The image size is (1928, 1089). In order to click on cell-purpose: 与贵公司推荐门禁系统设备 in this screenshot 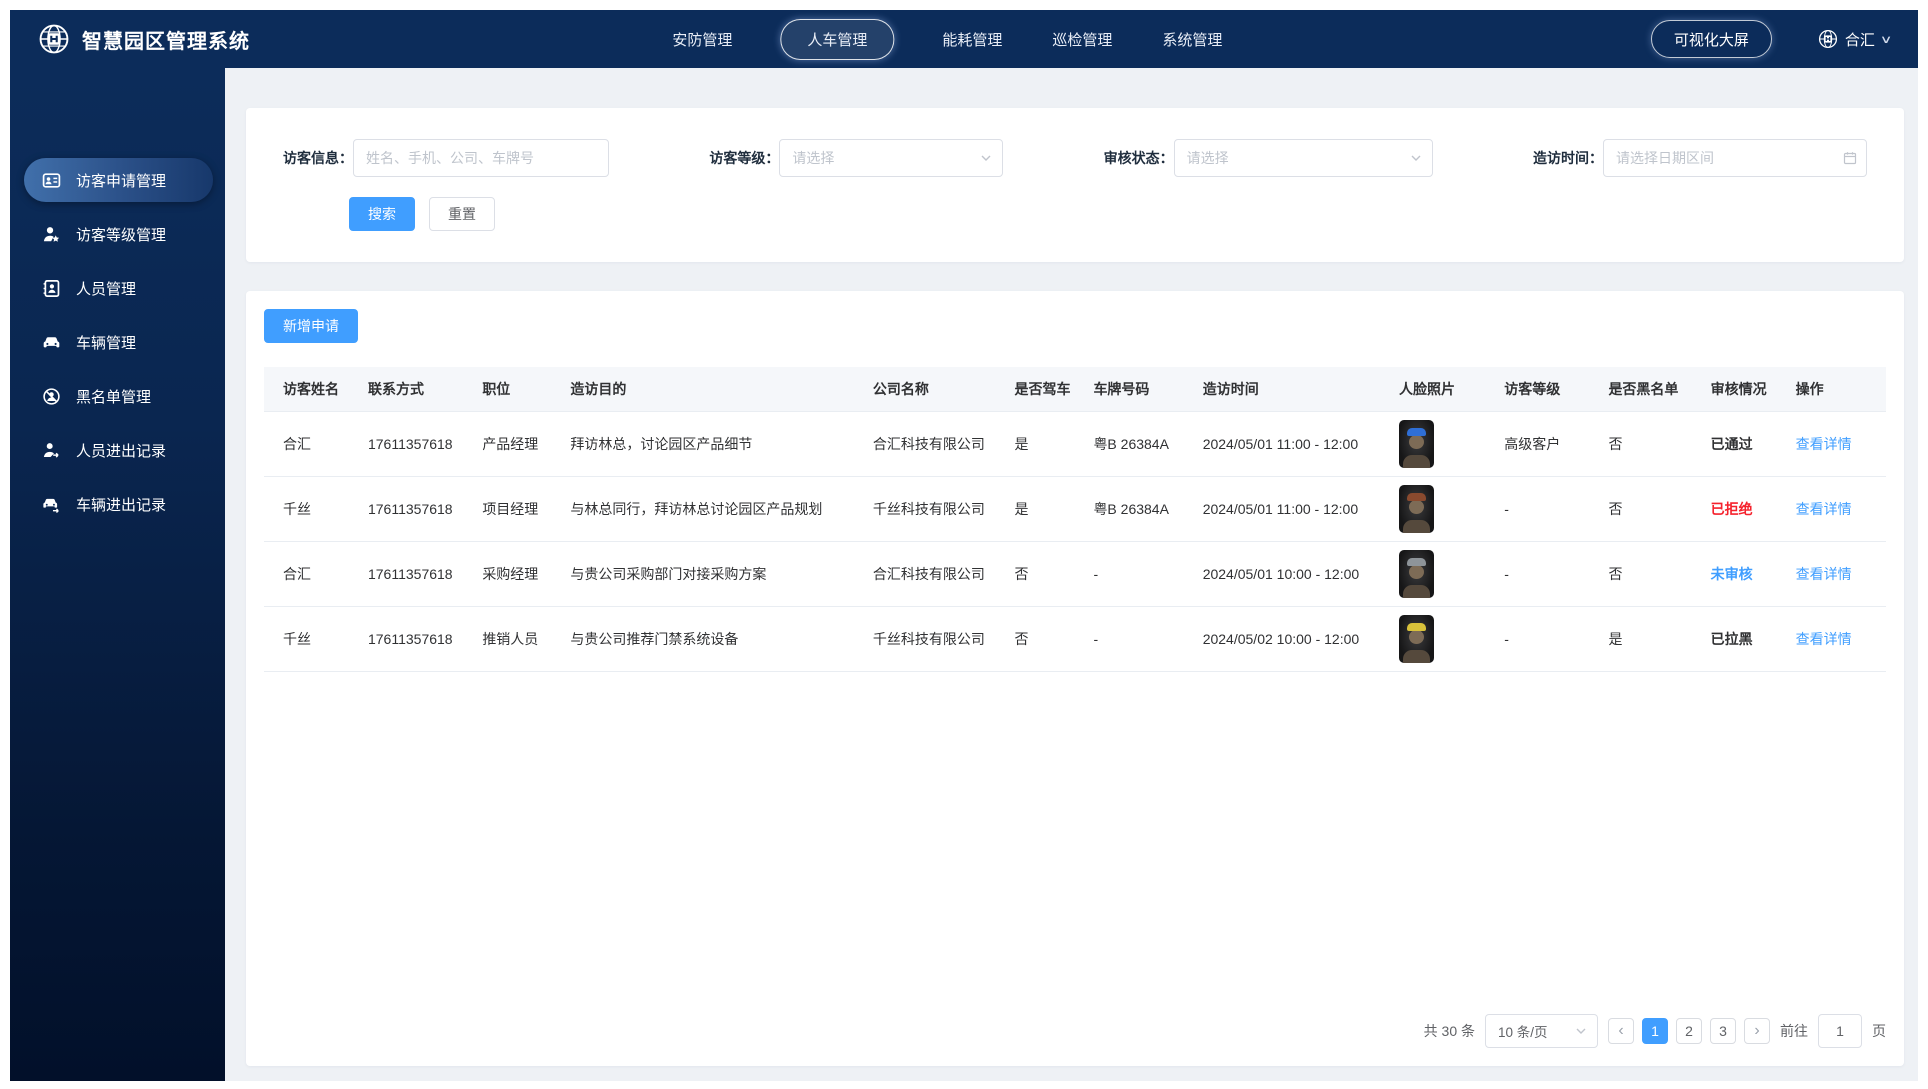, I will do `click(702, 639)`.